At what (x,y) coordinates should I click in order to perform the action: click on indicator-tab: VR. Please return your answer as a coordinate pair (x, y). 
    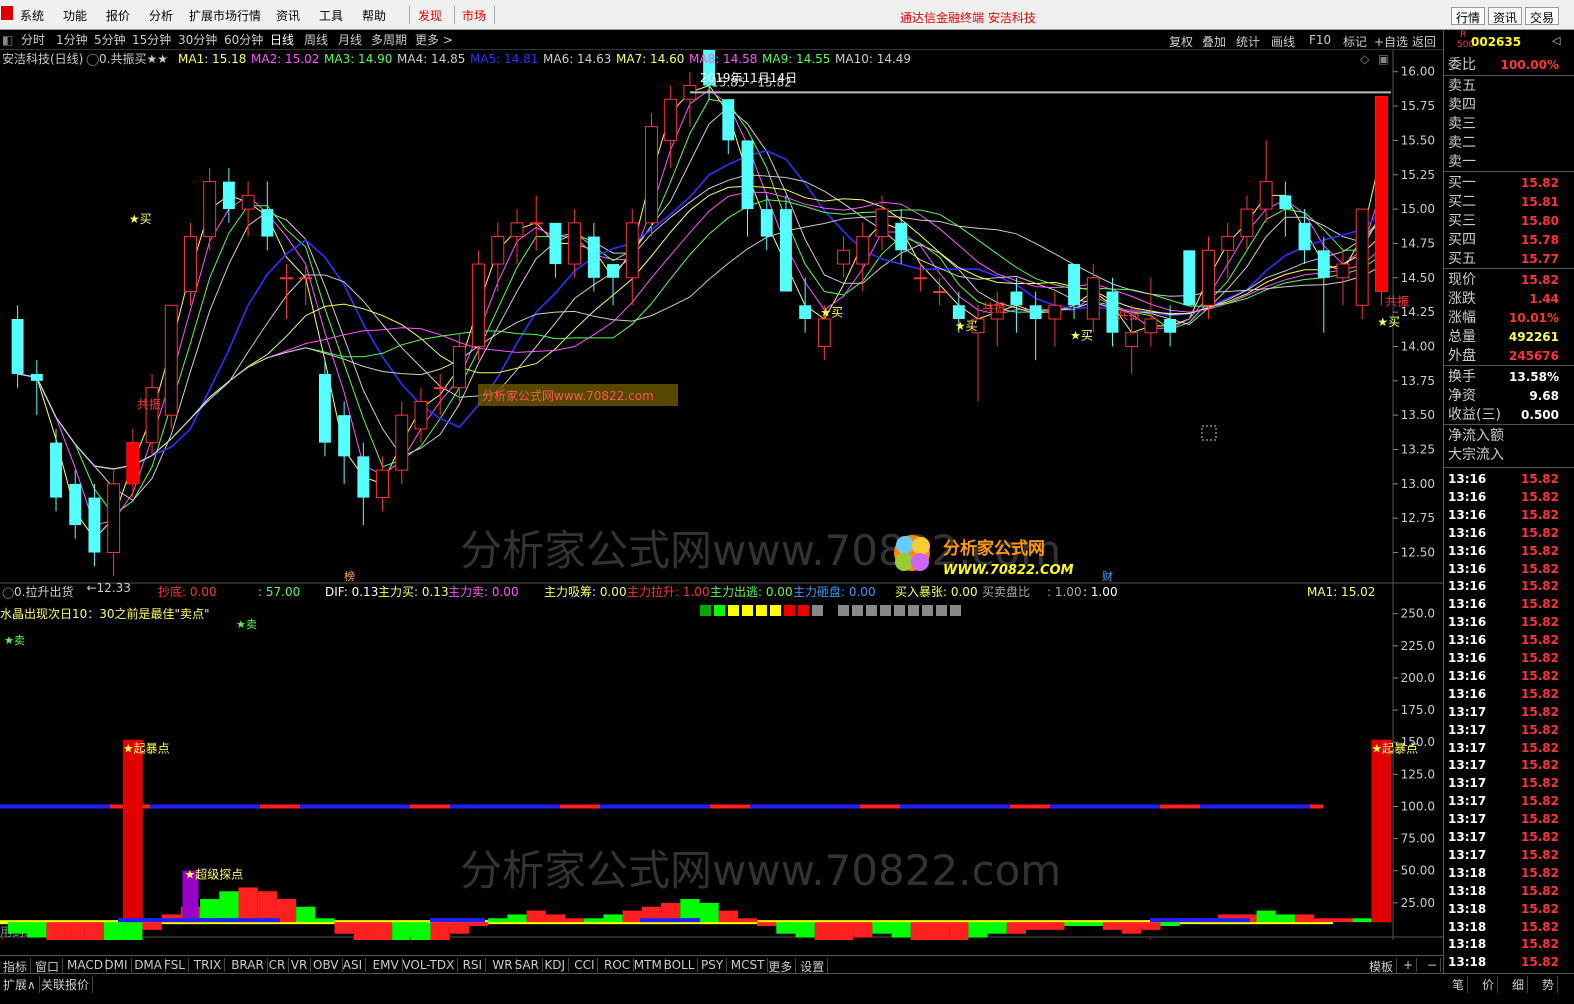
    Looking at the image, I should click on (300, 965).